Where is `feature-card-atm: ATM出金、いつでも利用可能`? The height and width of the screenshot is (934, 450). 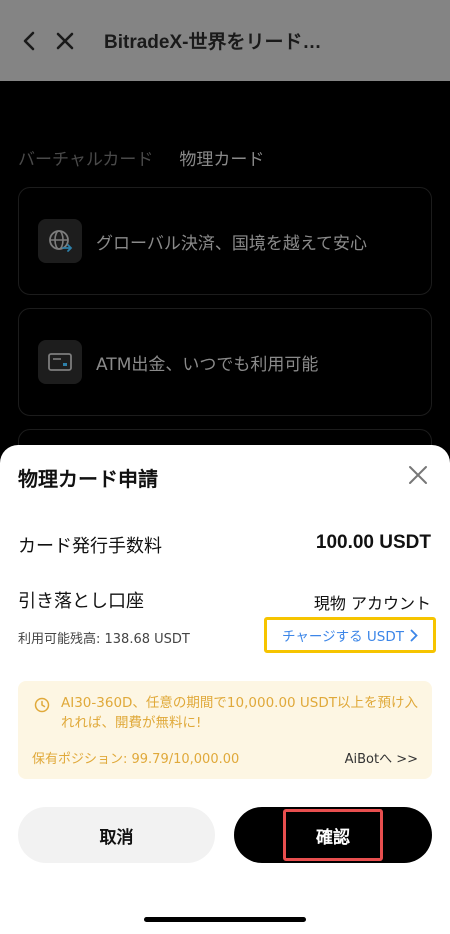
feature-card-atm: ATM出金、いつでも利用可能 is located at coordinates (225, 362).